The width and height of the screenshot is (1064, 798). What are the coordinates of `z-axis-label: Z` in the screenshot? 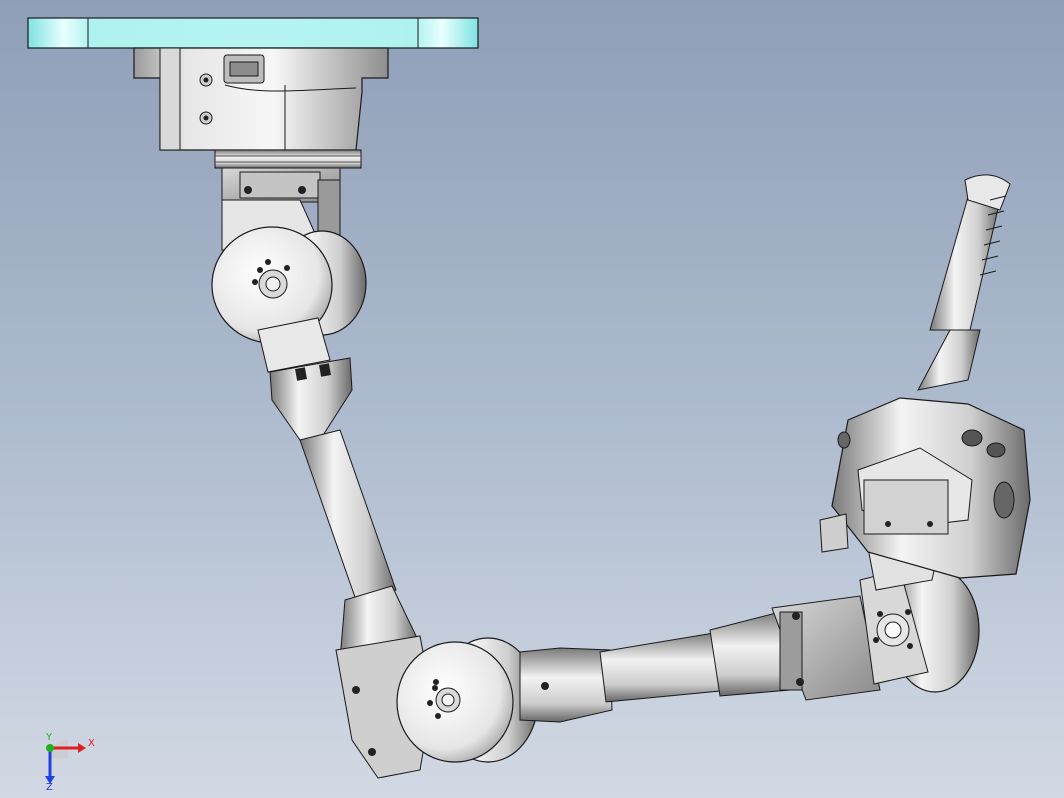 It's located at (49, 786).